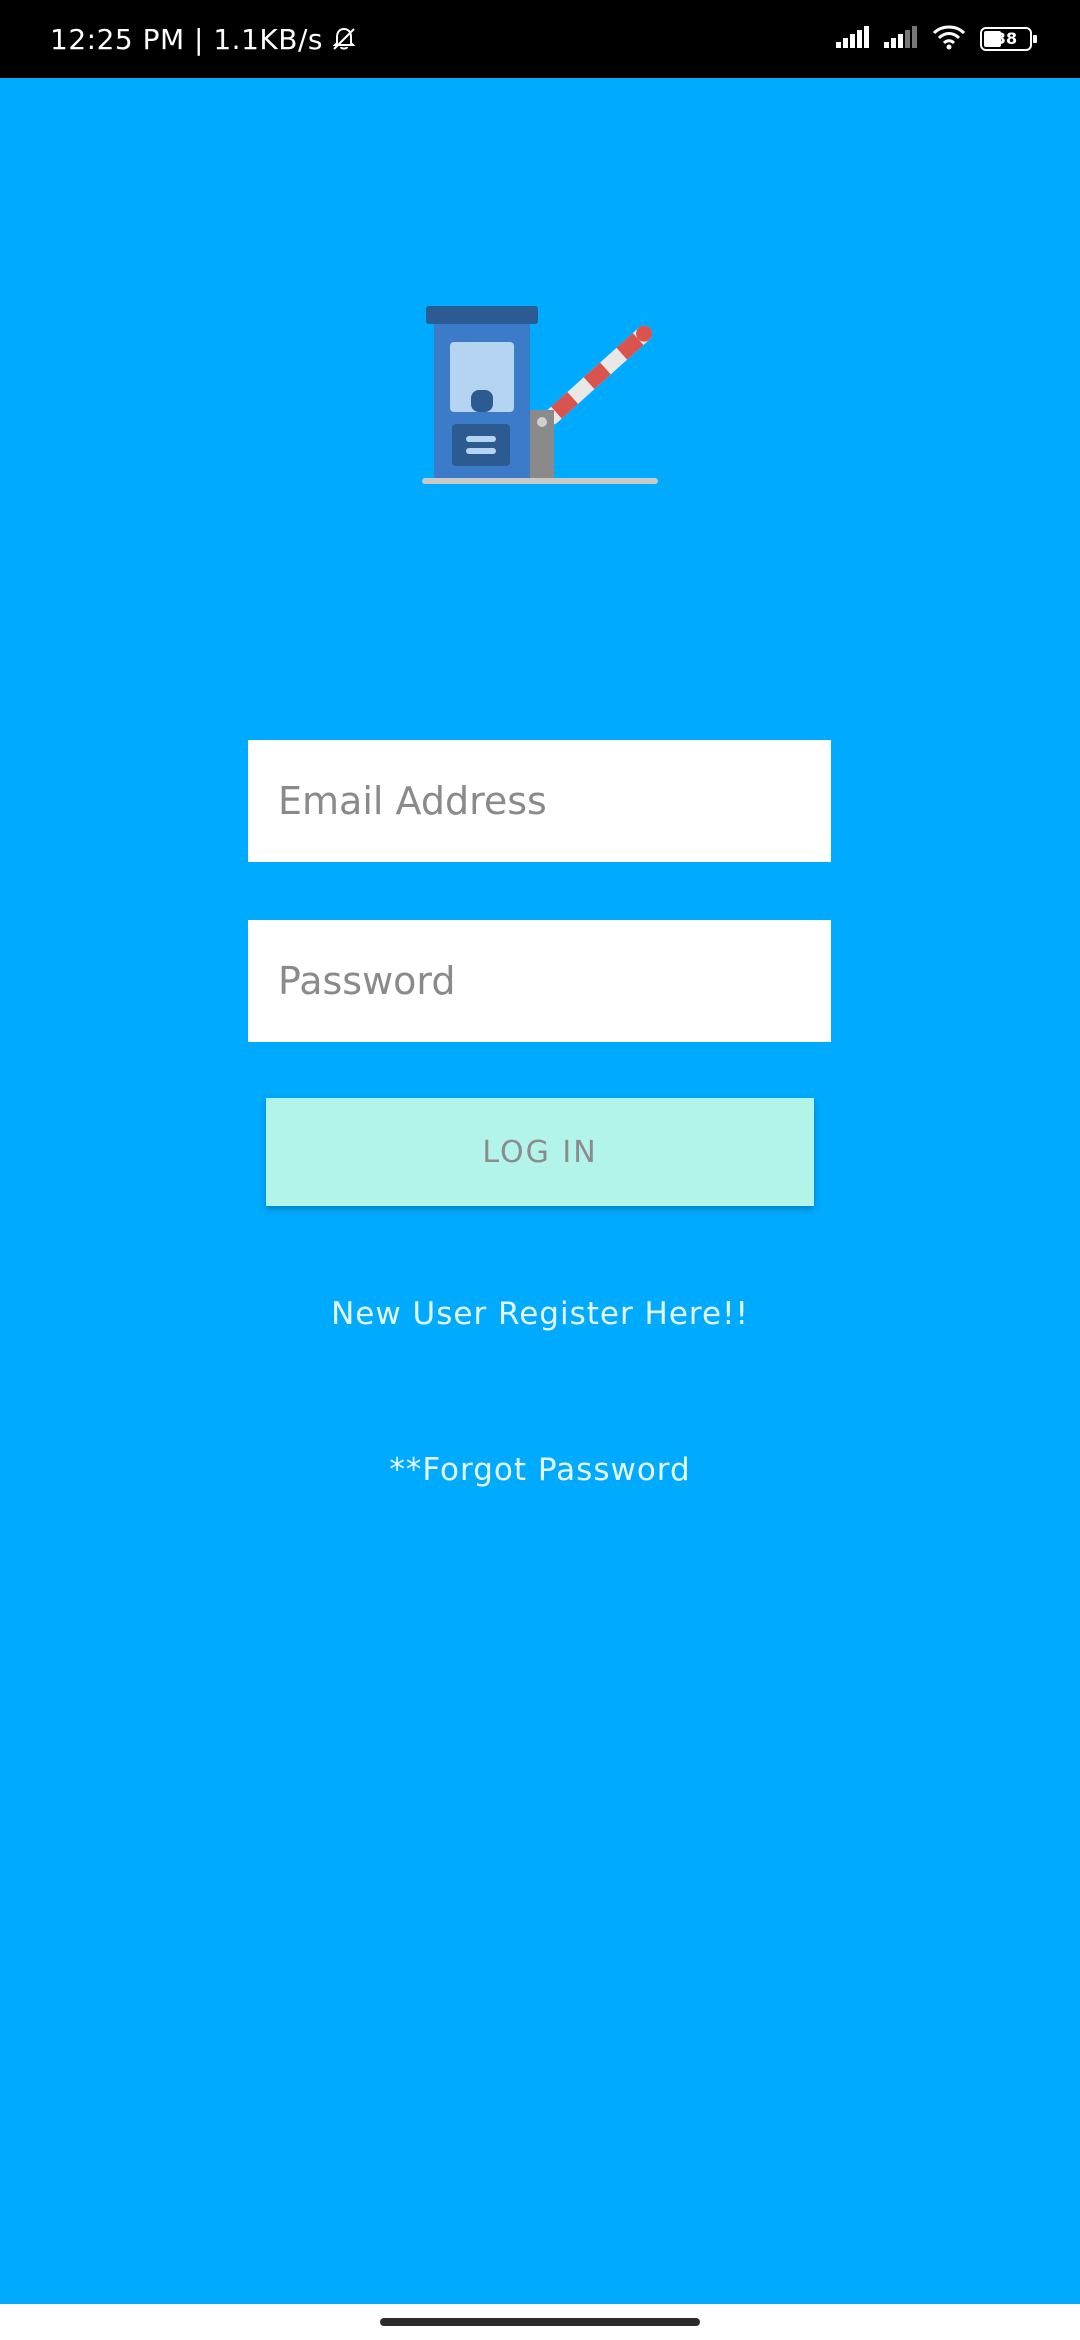  I want to click on status-right: 38, so click(936, 39).